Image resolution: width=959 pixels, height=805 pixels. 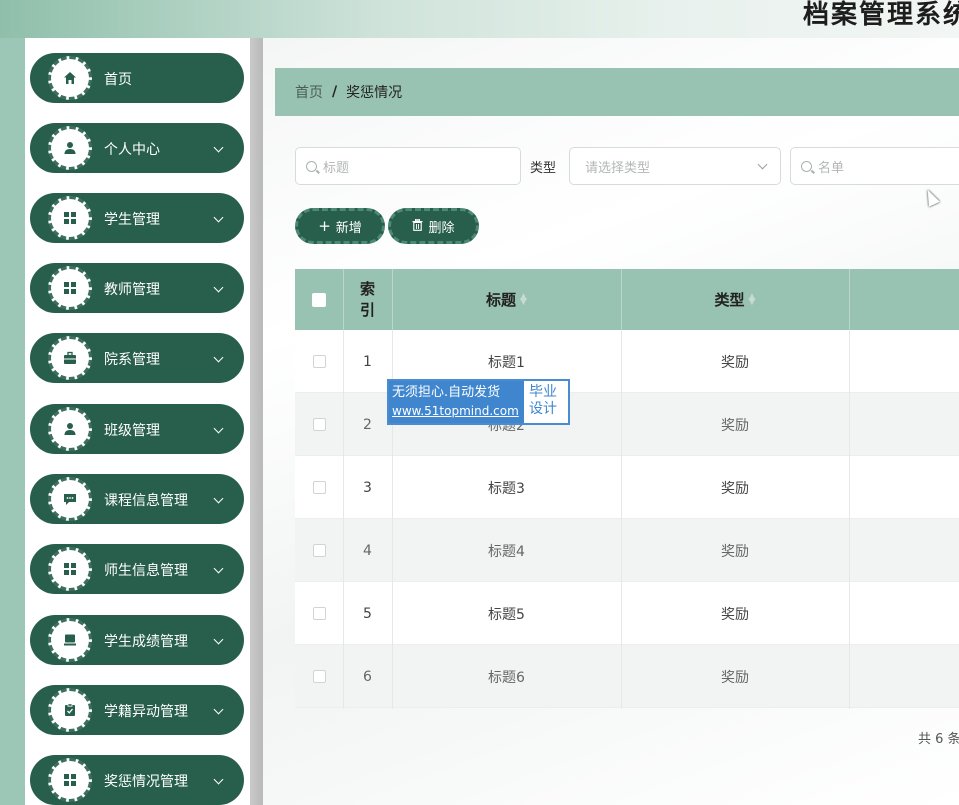 I want to click on table-row: 6 标题6 奖励 名, so click(x=627, y=676).